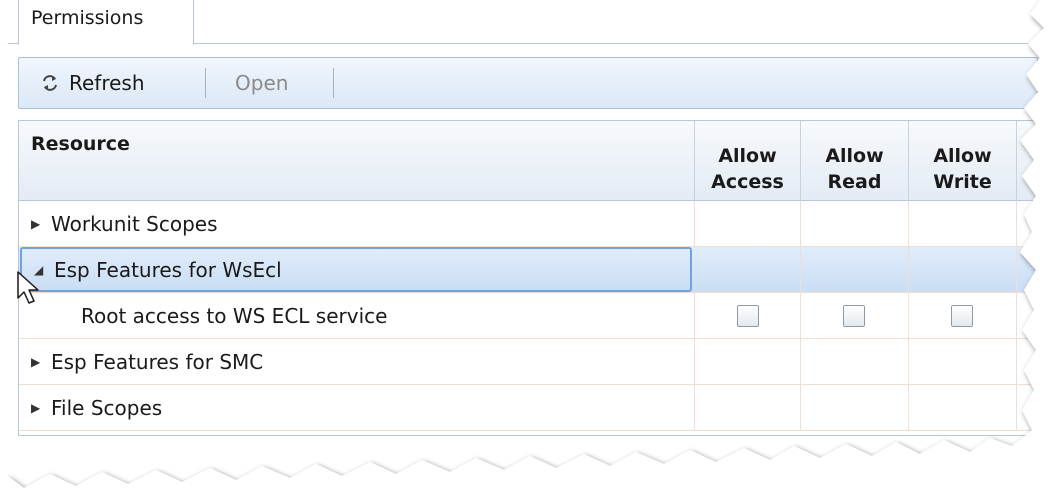 The width and height of the screenshot is (1058, 502). What do you see at coordinates (854, 182) in the screenshot?
I see `header-line: Read` at bounding box center [854, 182].